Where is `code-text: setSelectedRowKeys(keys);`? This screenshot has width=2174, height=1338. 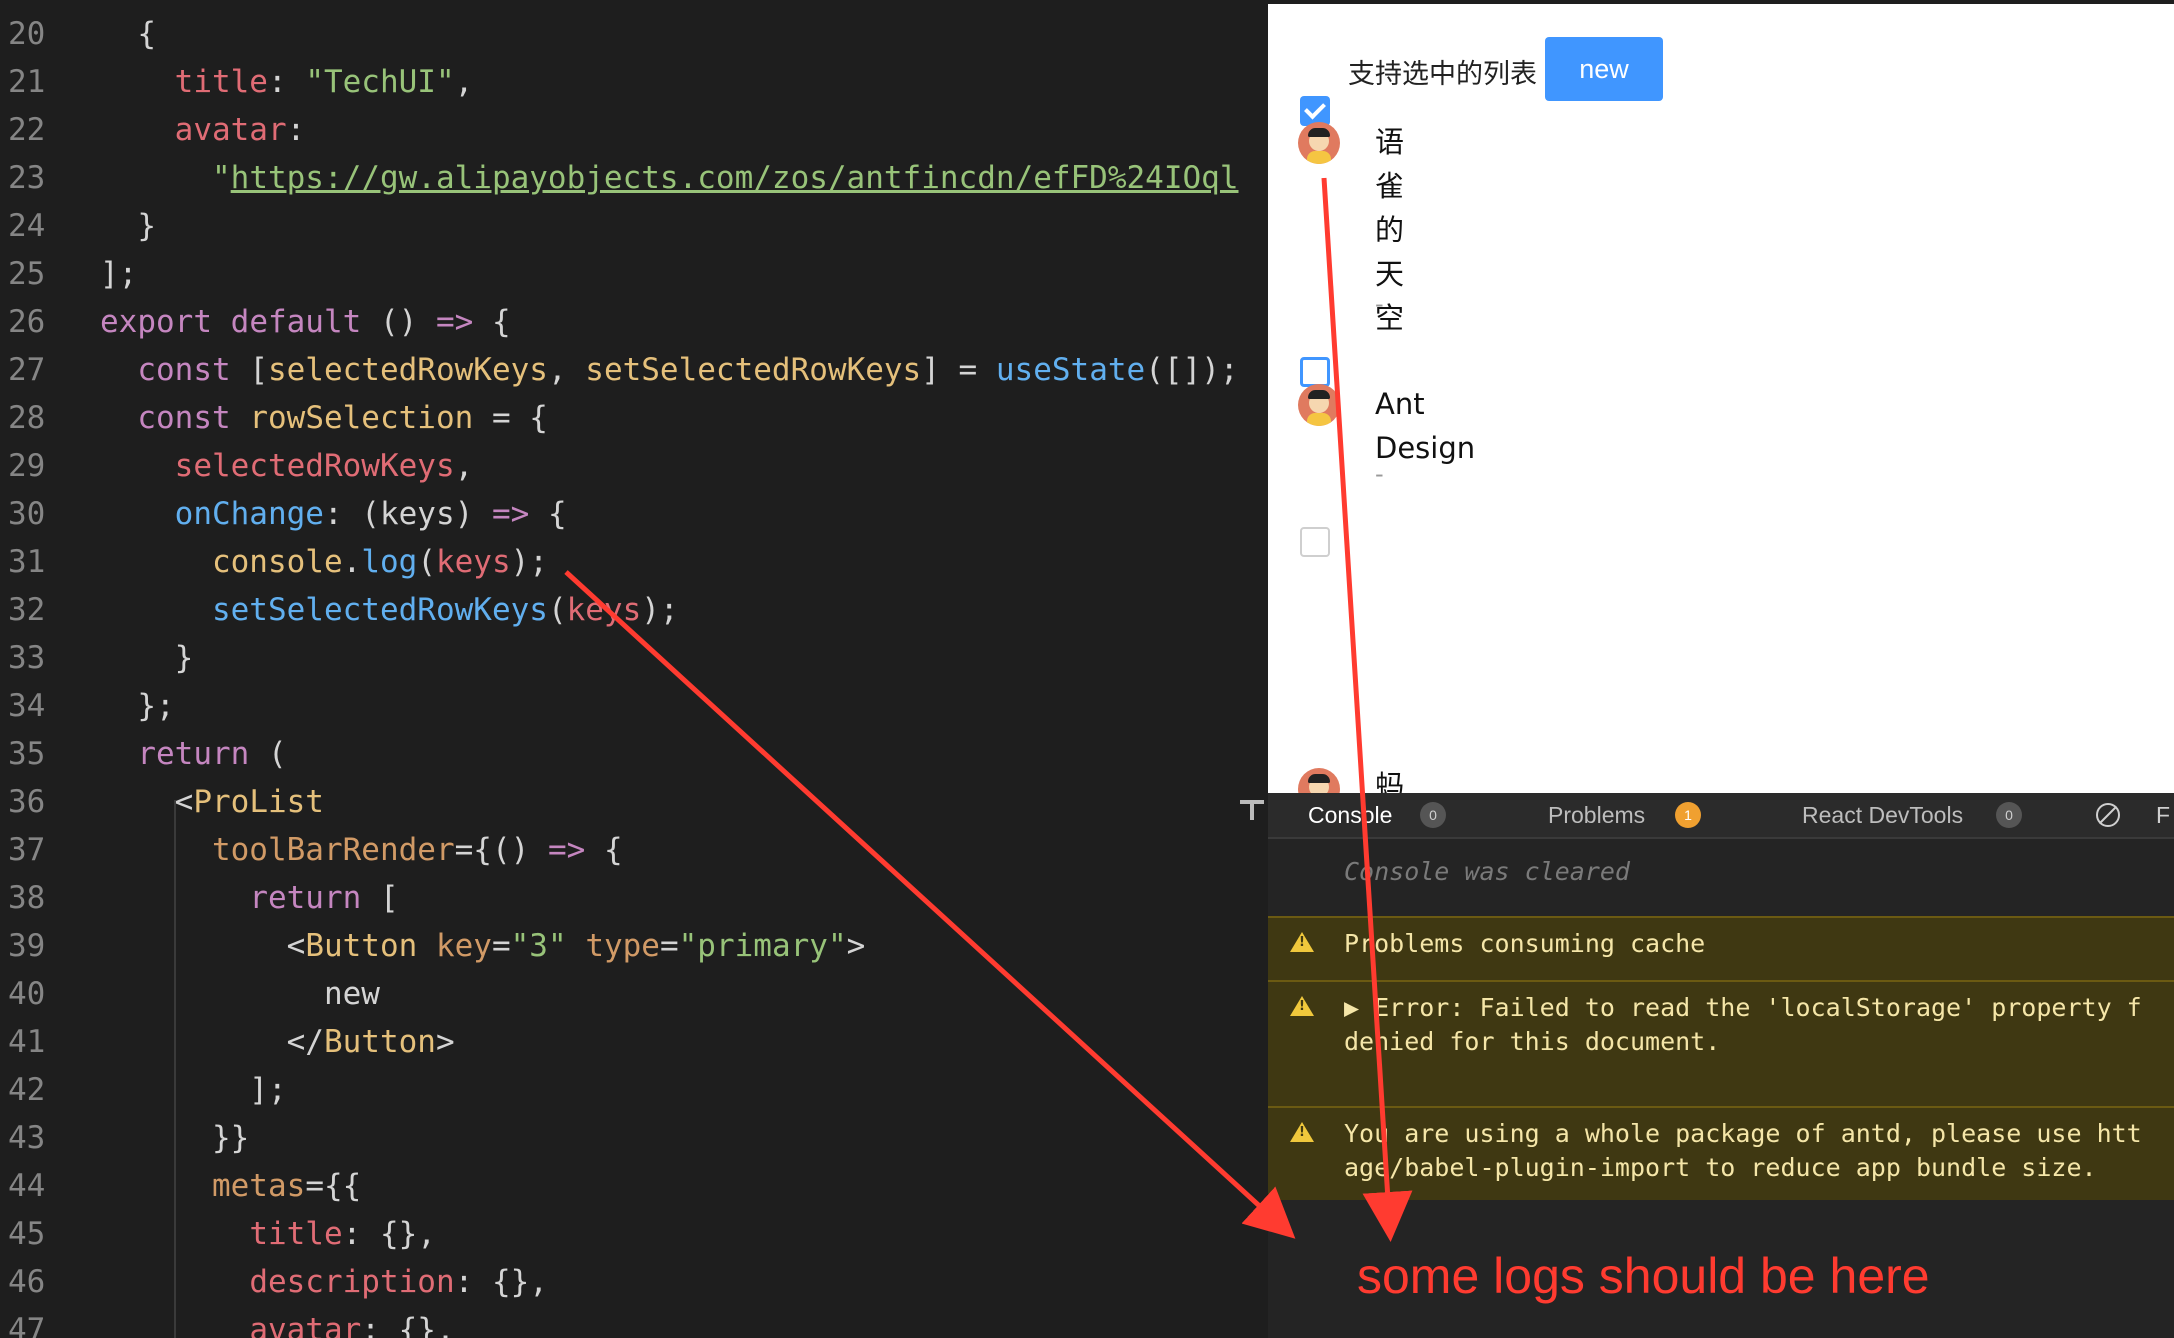 code-text: setSelectedRowKeys(keys); is located at coordinates (389, 610).